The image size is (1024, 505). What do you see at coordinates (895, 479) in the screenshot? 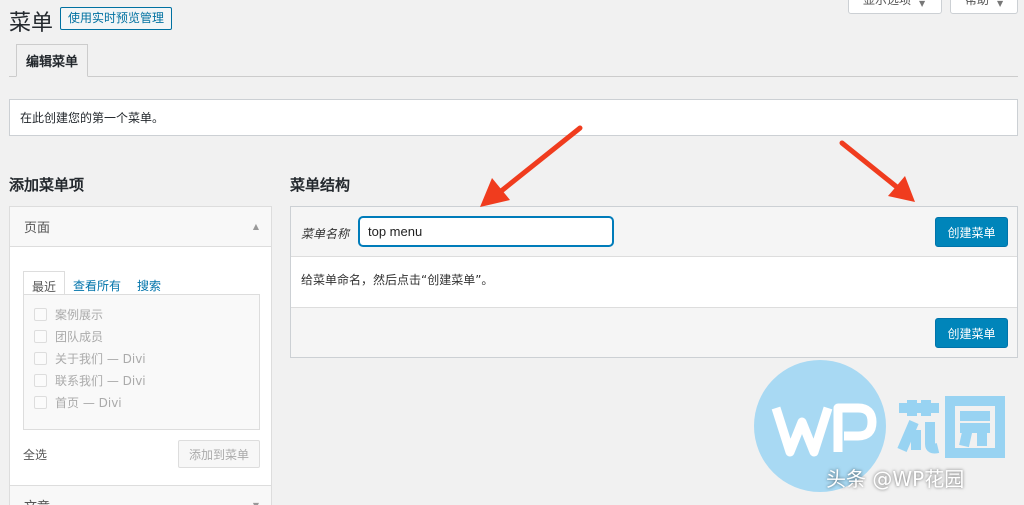
I see `watermark-caption: 头条 @WP花园` at bounding box center [895, 479].